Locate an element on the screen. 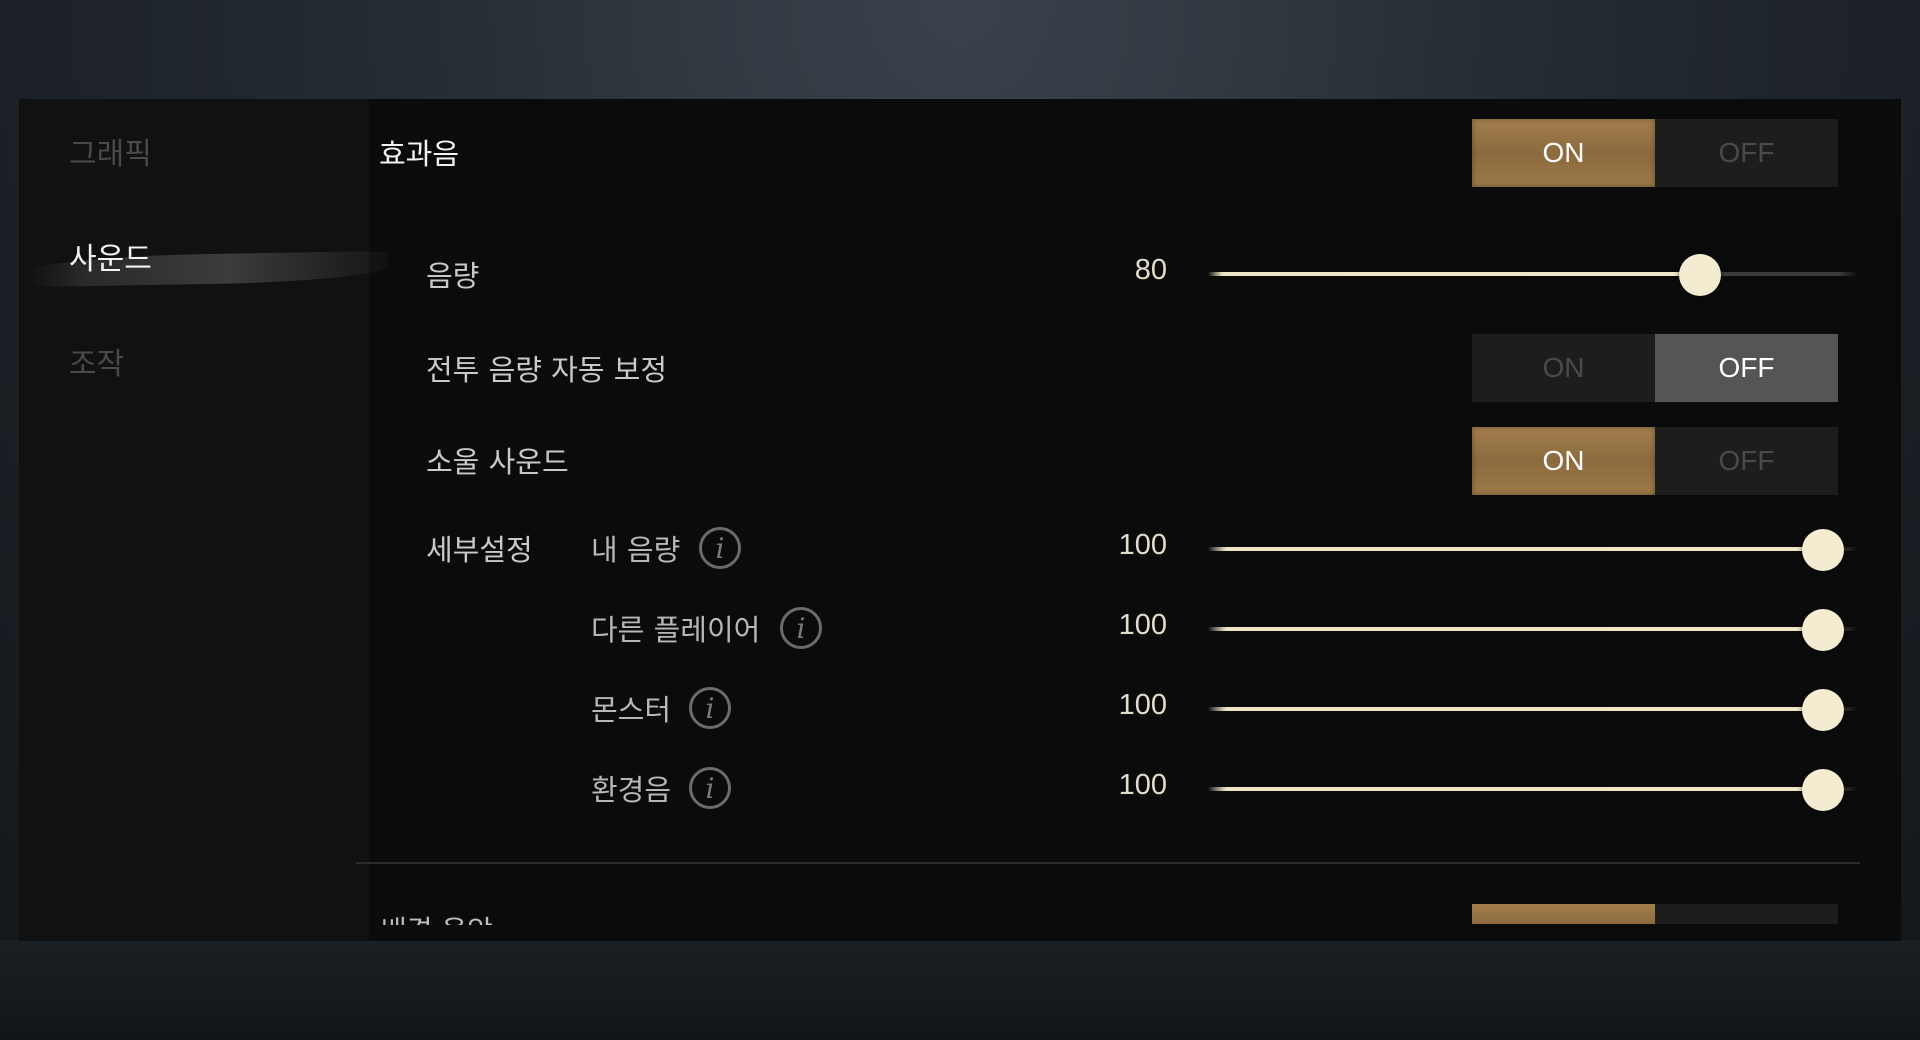  my-volume-label: 내 음량 is located at coordinates (636, 550).